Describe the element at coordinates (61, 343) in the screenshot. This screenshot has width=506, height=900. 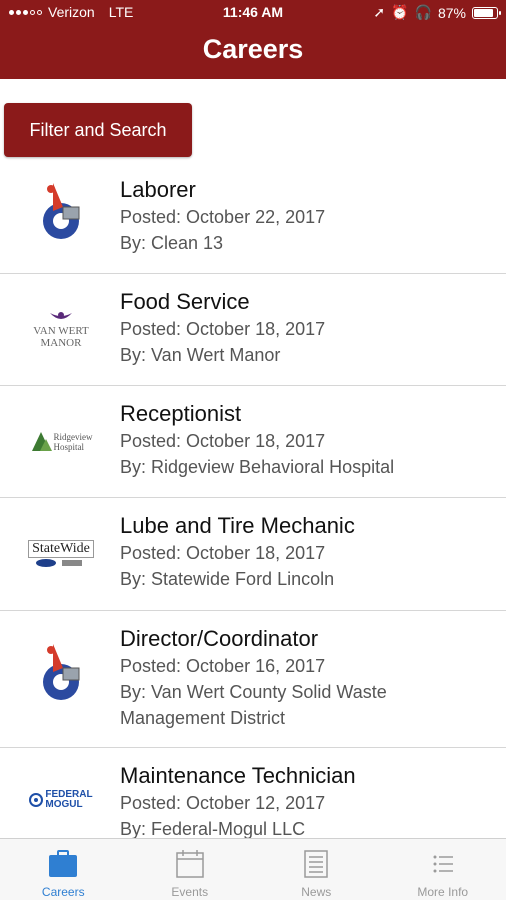
I see `logo-text: MANOR` at that location.